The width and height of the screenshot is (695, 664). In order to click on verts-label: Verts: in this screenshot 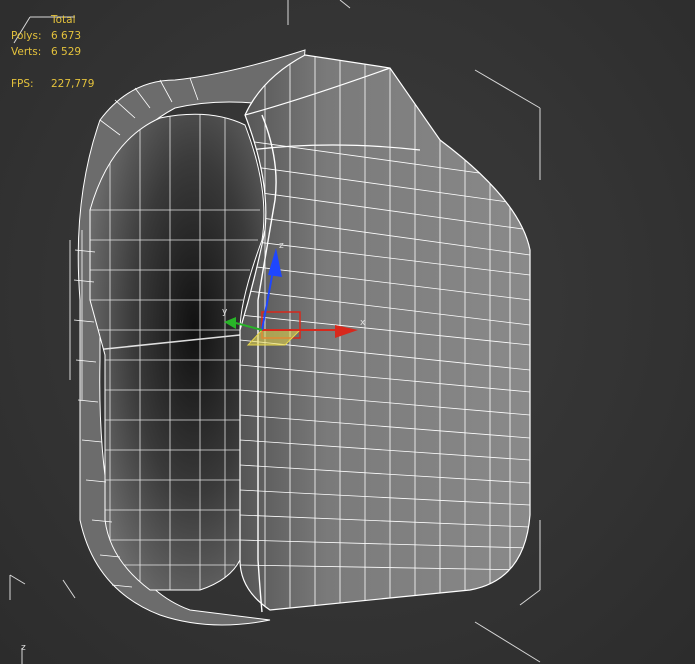, I will do `click(26, 52)`.